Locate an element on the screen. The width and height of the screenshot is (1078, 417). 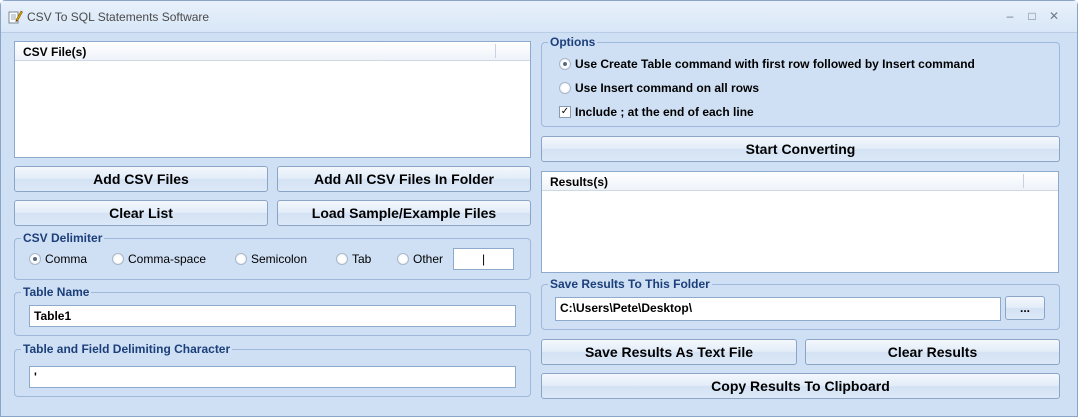
pencil-document-icon is located at coordinates (15, 17).